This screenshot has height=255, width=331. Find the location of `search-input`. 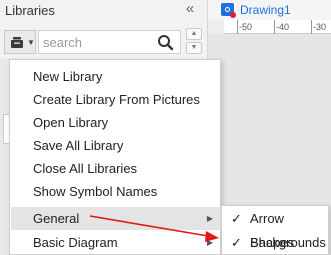

search-input is located at coordinates (98, 42).